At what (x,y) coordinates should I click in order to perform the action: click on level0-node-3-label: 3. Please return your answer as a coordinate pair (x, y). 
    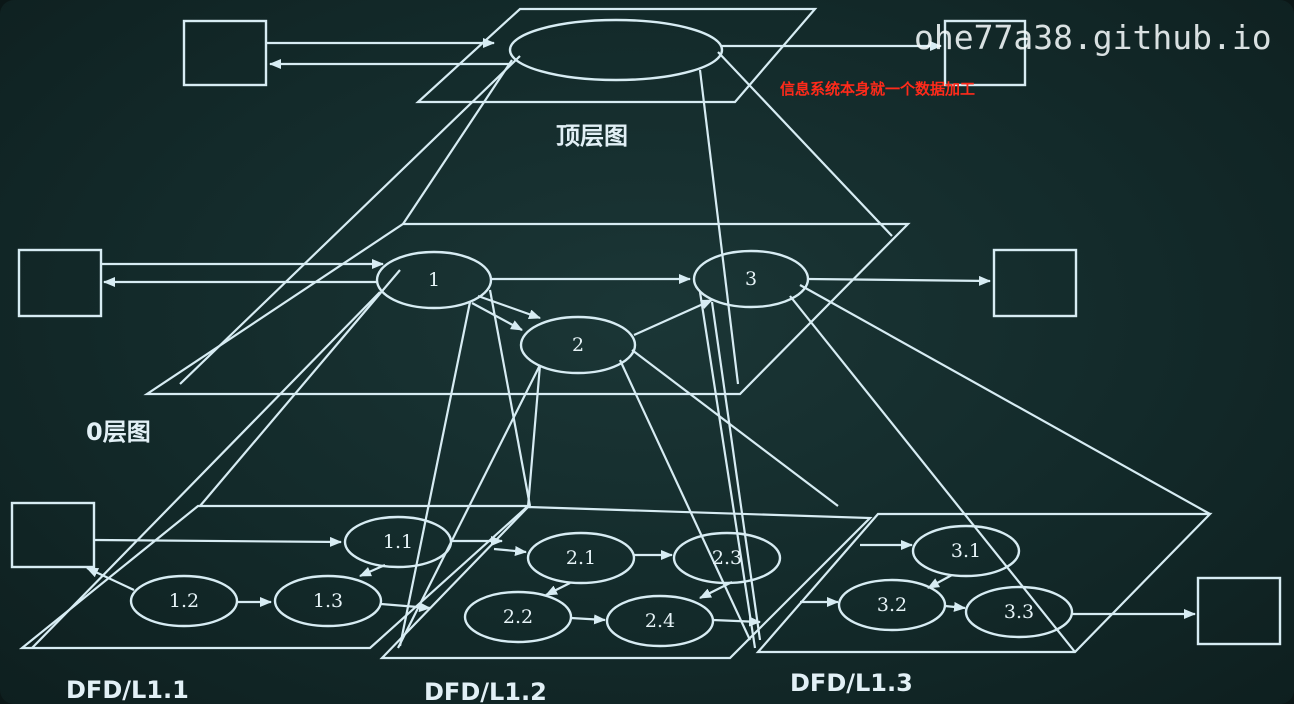
    Looking at the image, I should click on (751, 279).